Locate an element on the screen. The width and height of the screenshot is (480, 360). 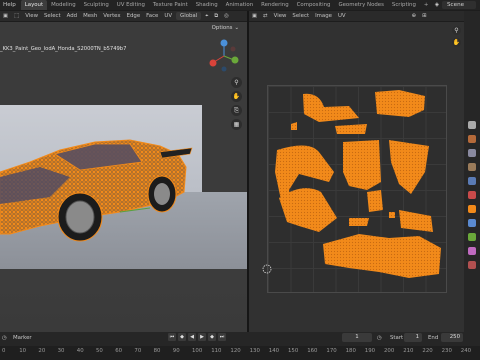
menu-edge: Edge is located at coordinates (134, 16).